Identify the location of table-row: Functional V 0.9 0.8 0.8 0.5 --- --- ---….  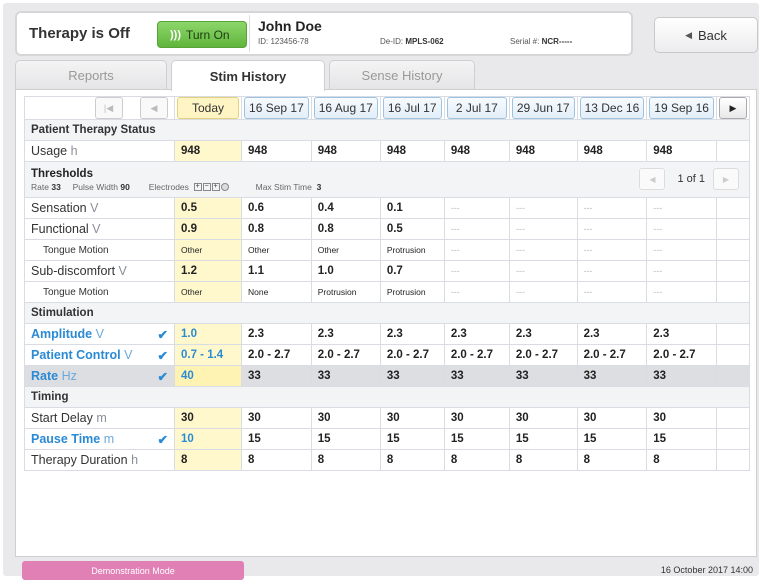
(387, 229).